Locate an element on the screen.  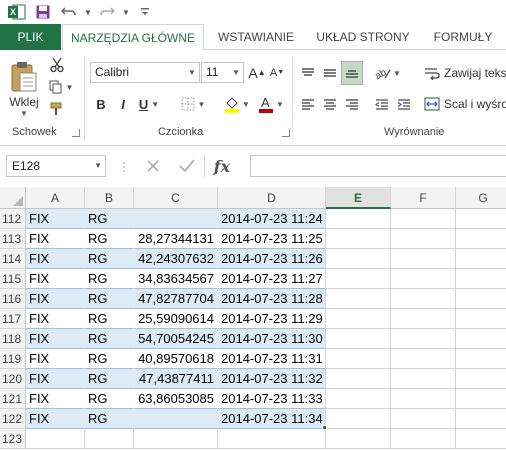
row-header: 116 is located at coordinates (13, 299).